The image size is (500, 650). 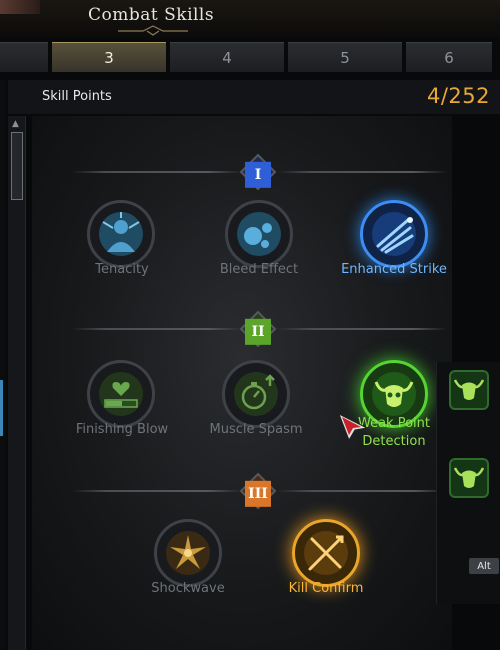 What do you see at coordinates (353, 427) in the screenshot?
I see `pointer-cursor-icon` at bounding box center [353, 427].